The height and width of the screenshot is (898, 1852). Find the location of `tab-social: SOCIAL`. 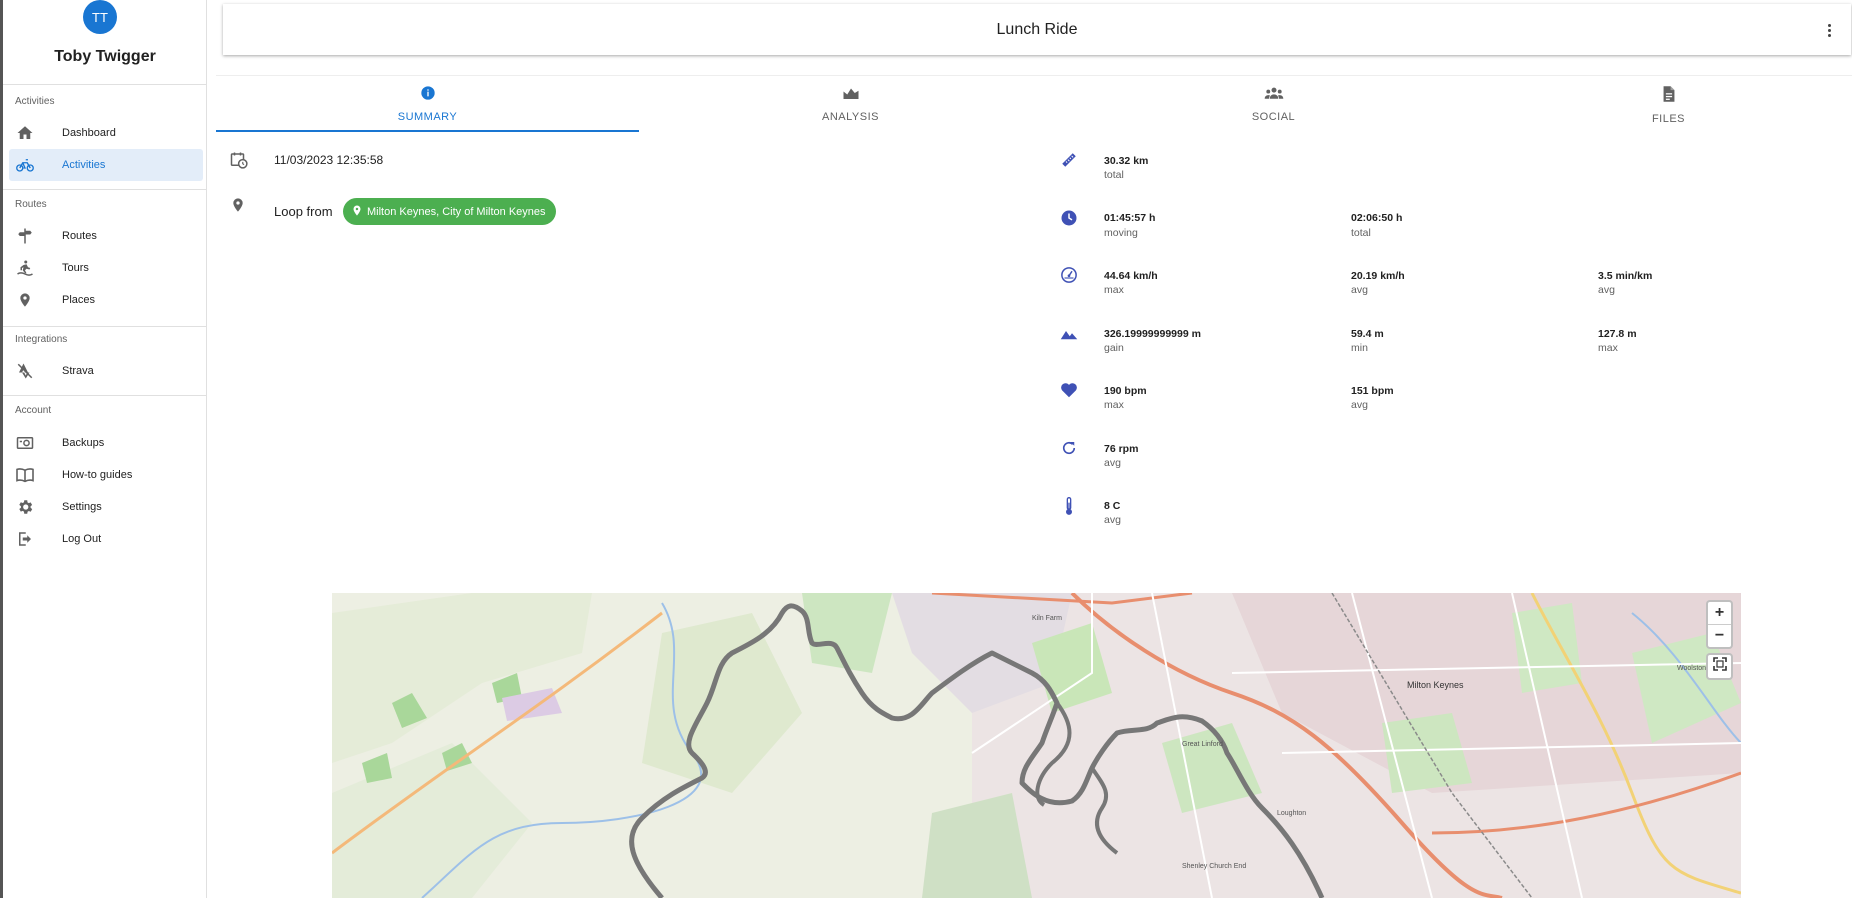

tab-social: SOCIAL is located at coordinates (1273, 104).